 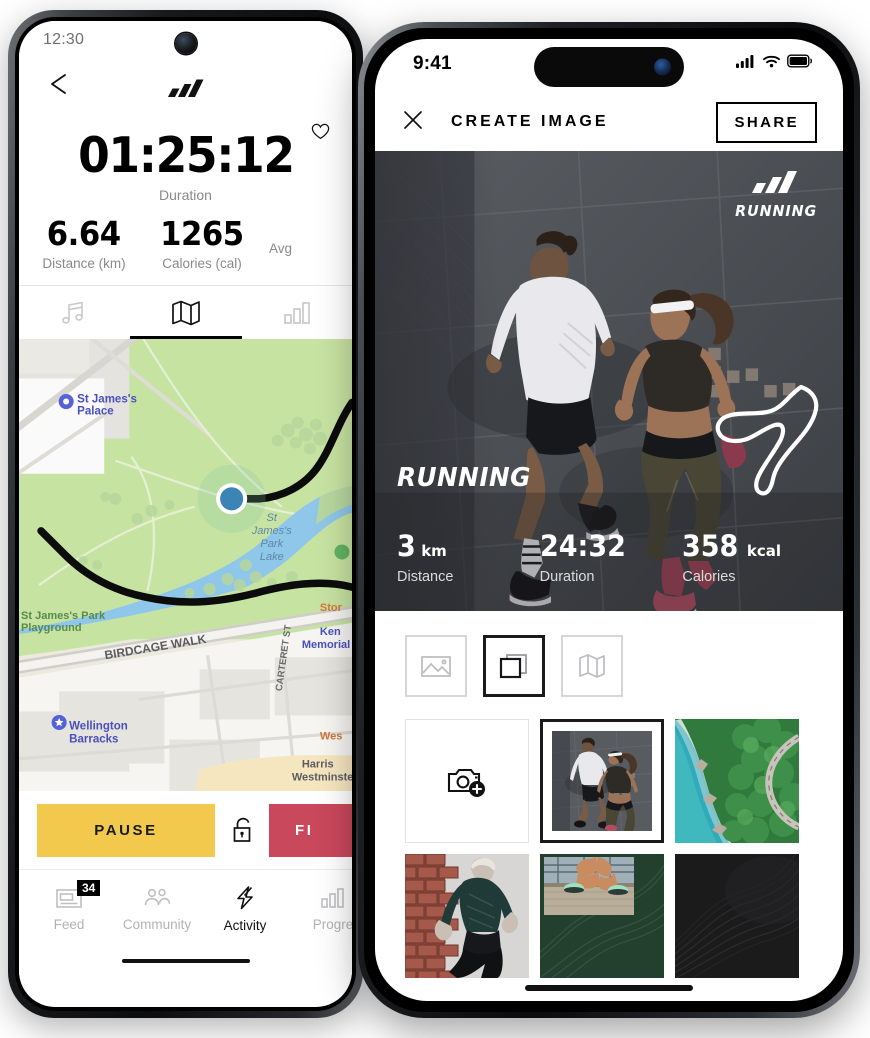 What do you see at coordinates (245, 908) in the screenshot?
I see `sidebar-item-activity: Activity` at bounding box center [245, 908].